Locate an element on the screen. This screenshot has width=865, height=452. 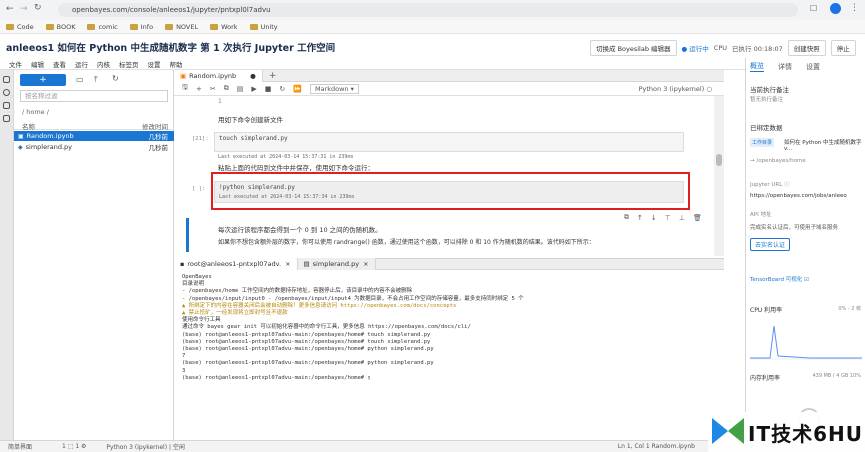
file-filter-input: 按名称过滤 is located at coordinates (94, 96).